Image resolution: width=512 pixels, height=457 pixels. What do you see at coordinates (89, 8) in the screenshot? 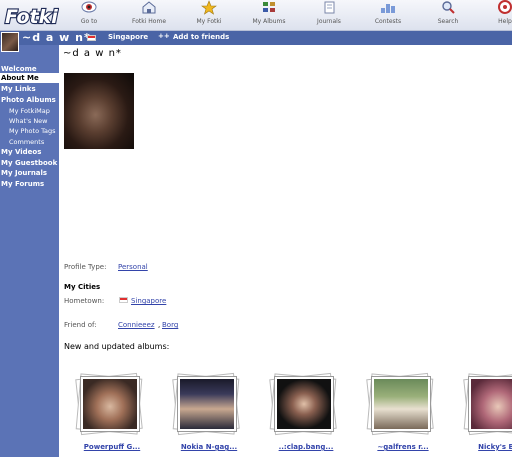
I see `eye-icon` at bounding box center [89, 8].